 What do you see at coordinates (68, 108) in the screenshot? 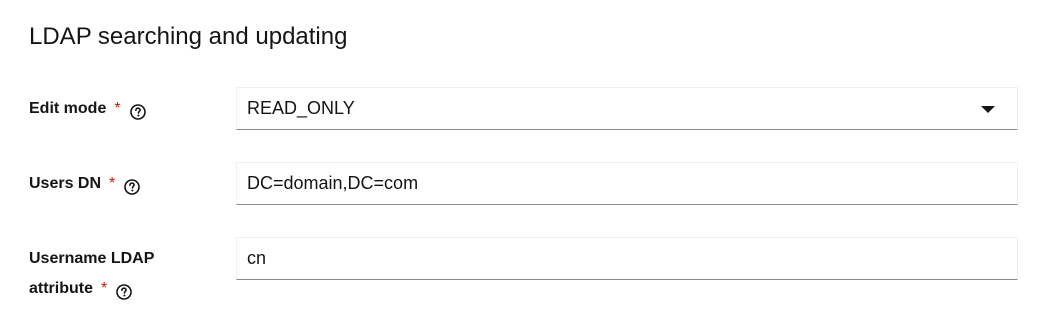
I see `edit-mode-label: Edit mode` at bounding box center [68, 108].